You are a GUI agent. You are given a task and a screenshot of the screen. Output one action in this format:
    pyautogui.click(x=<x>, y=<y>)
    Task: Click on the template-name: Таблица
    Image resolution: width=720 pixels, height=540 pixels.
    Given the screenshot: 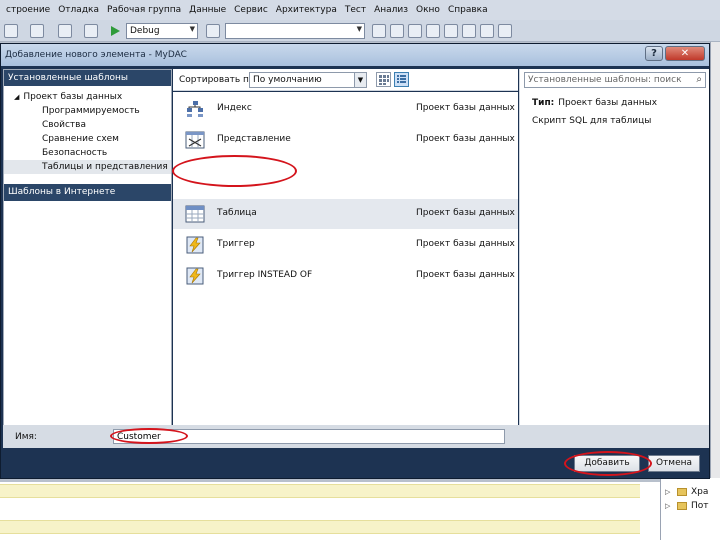 What is the action you would take?
    pyautogui.click(x=237, y=213)
    